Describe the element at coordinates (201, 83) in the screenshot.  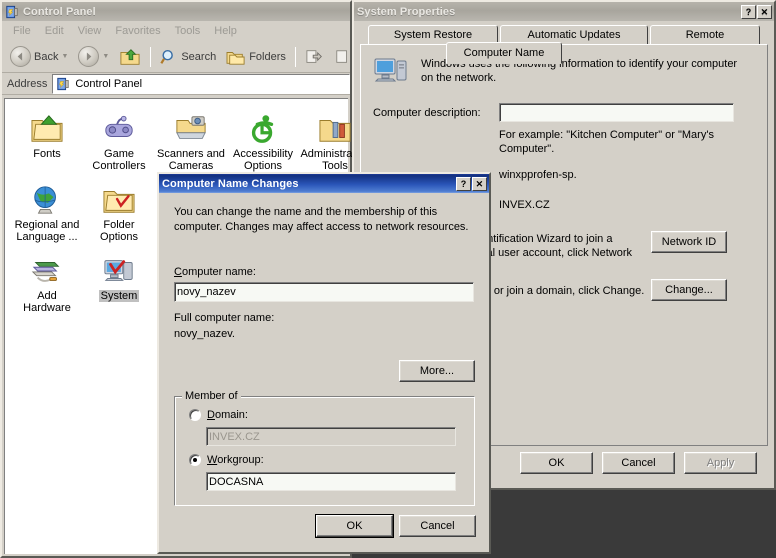
I see `address-input: Control Panel` at that location.